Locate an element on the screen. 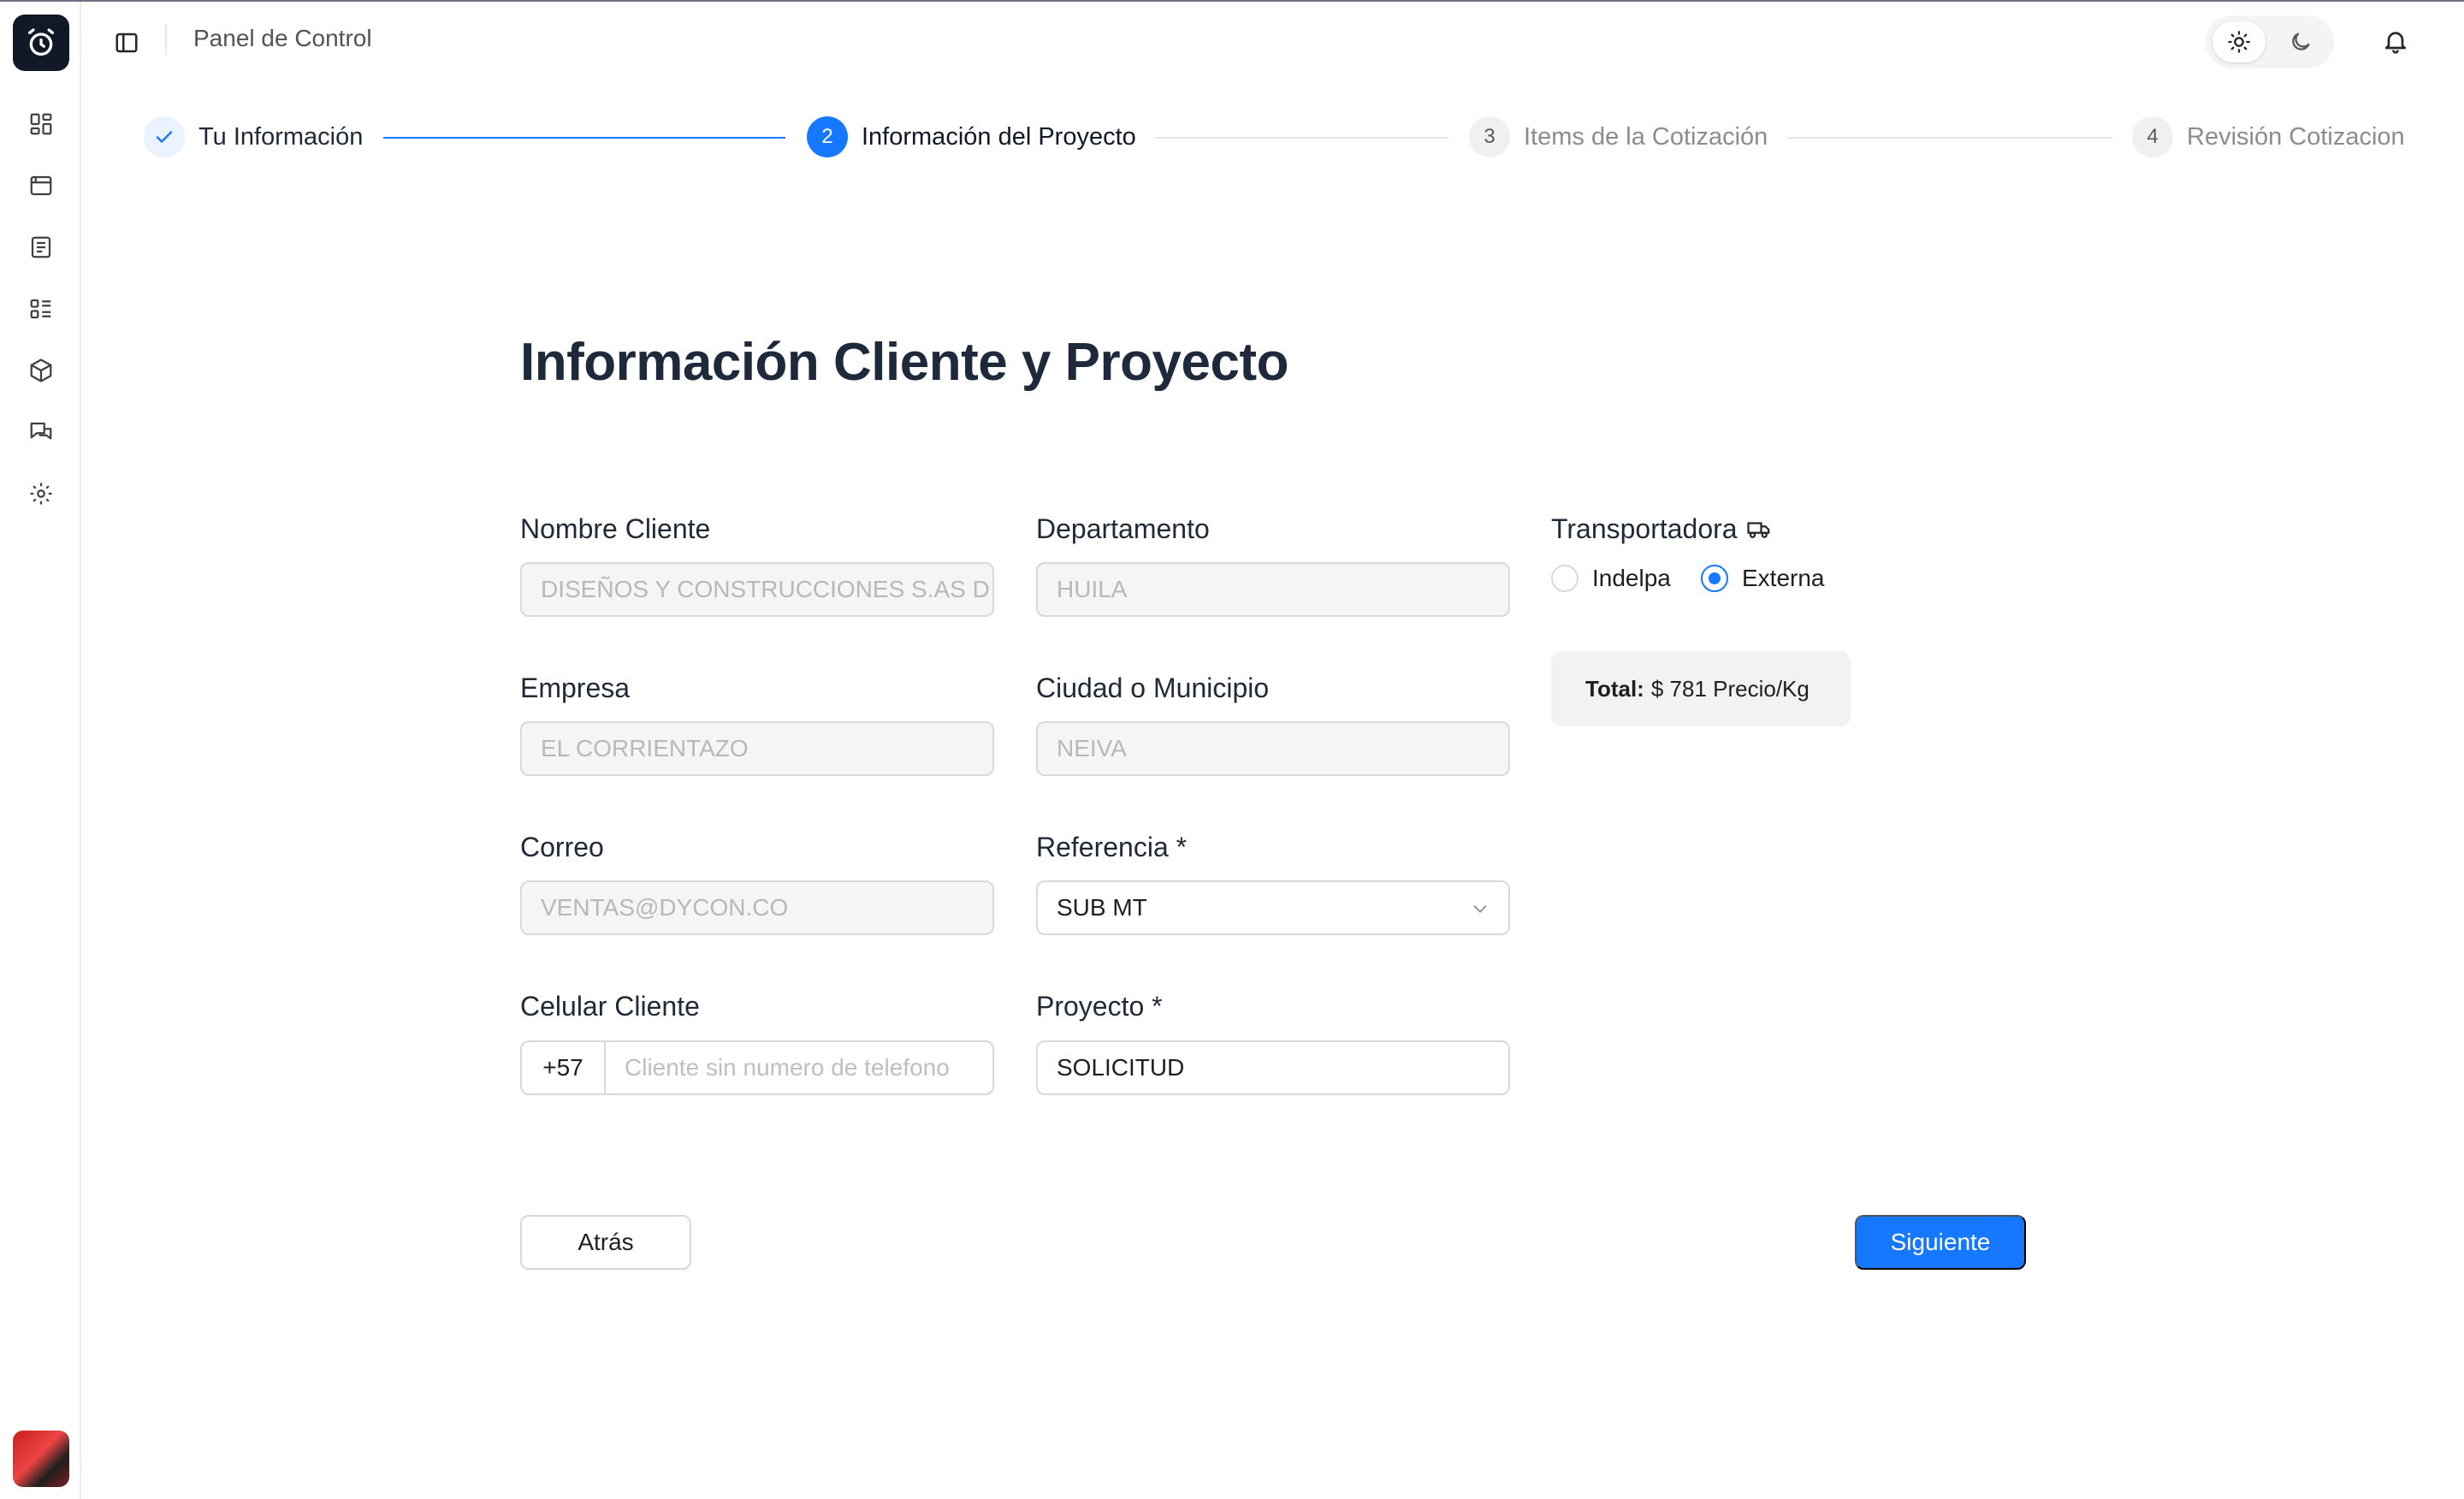 This screenshot has height=1499, width=2464. check-icon is located at coordinates (164, 137).